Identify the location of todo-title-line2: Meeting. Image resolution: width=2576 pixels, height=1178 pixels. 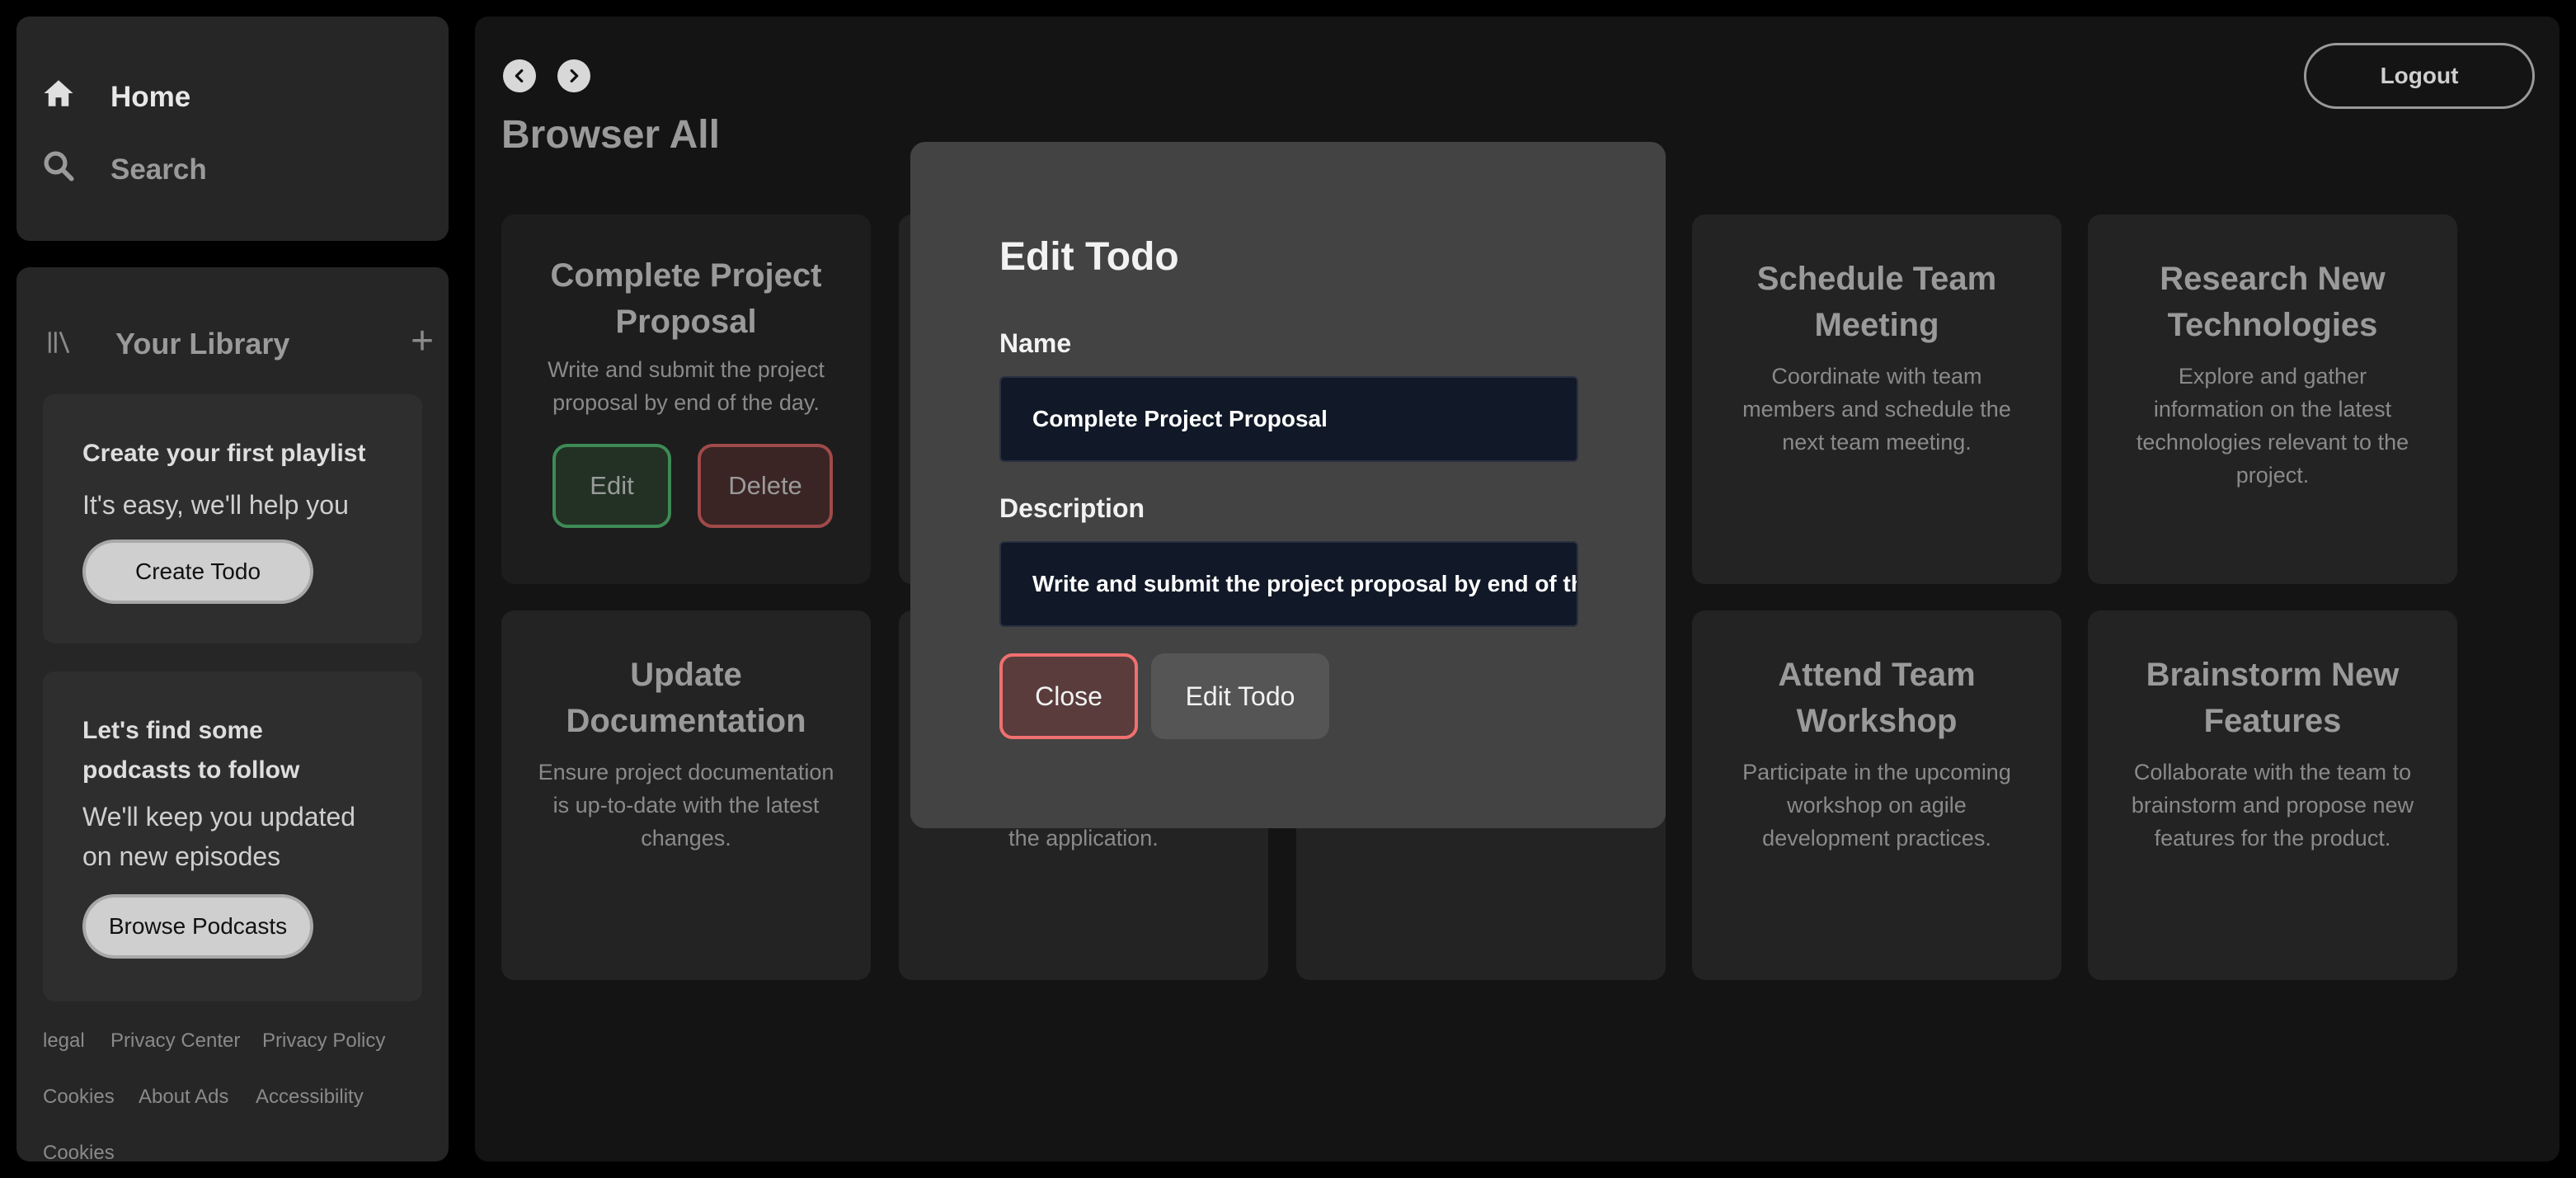
(1876, 325).